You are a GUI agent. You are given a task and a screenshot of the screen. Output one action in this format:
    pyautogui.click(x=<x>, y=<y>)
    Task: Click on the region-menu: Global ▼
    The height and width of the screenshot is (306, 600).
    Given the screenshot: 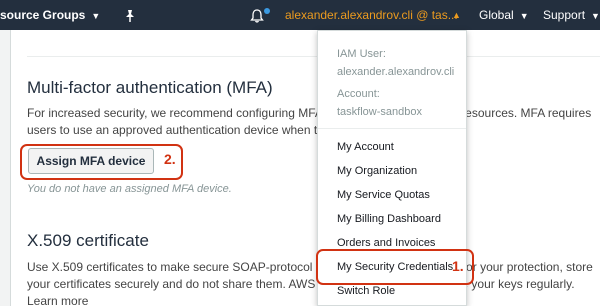 What is the action you would take?
    pyautogui.click(x=504, y=15)
    